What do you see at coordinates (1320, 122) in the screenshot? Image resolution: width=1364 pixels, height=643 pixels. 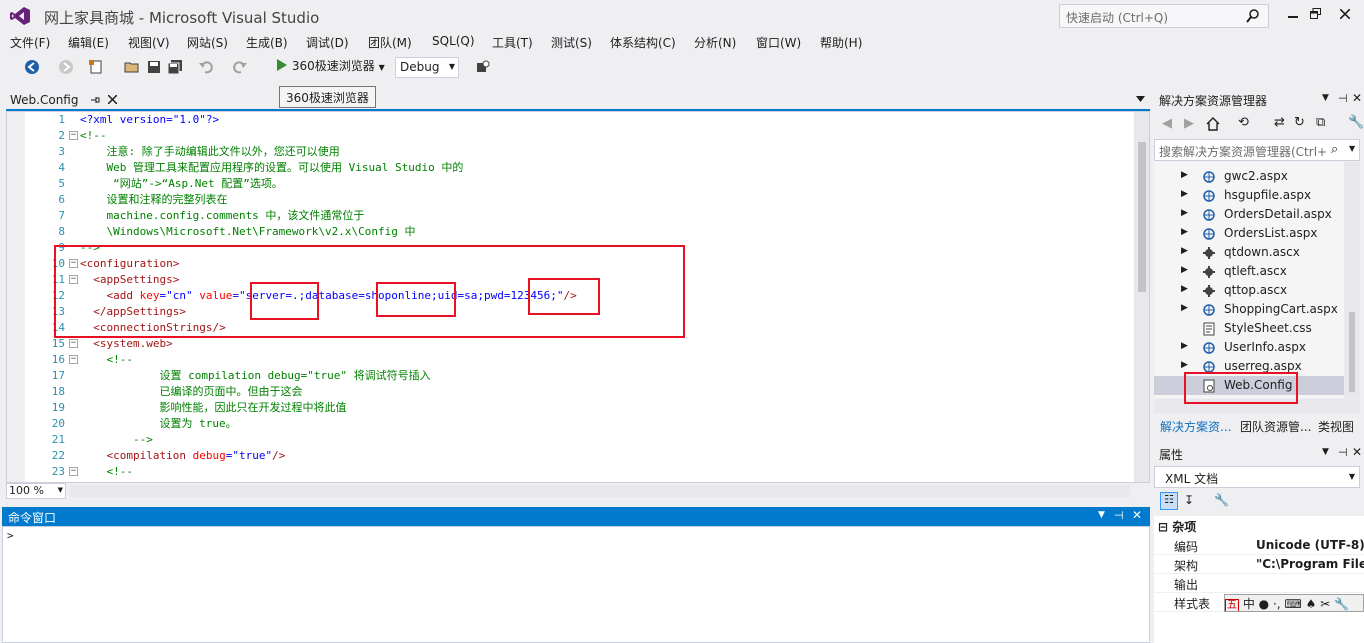 I see `collapse-all-icon: ⧉` at bounding box center [1320, 122].